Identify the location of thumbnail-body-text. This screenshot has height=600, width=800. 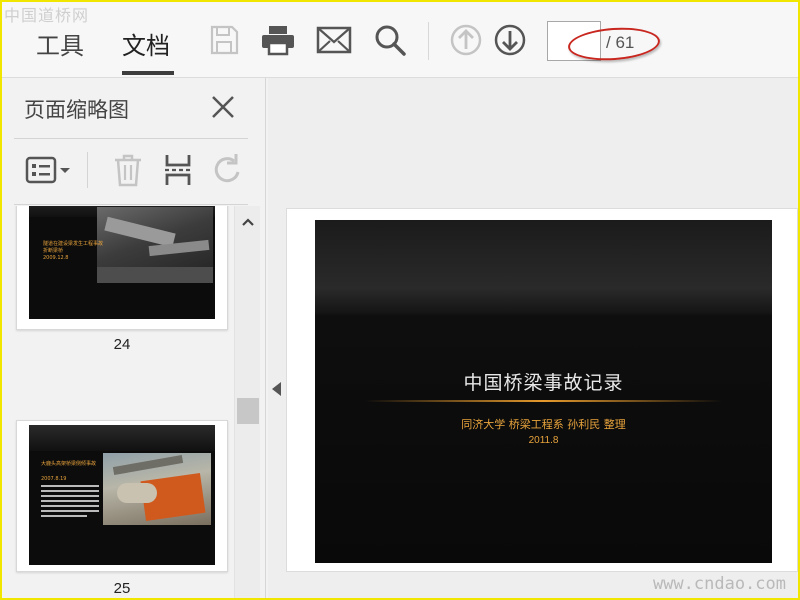
(70, 502).